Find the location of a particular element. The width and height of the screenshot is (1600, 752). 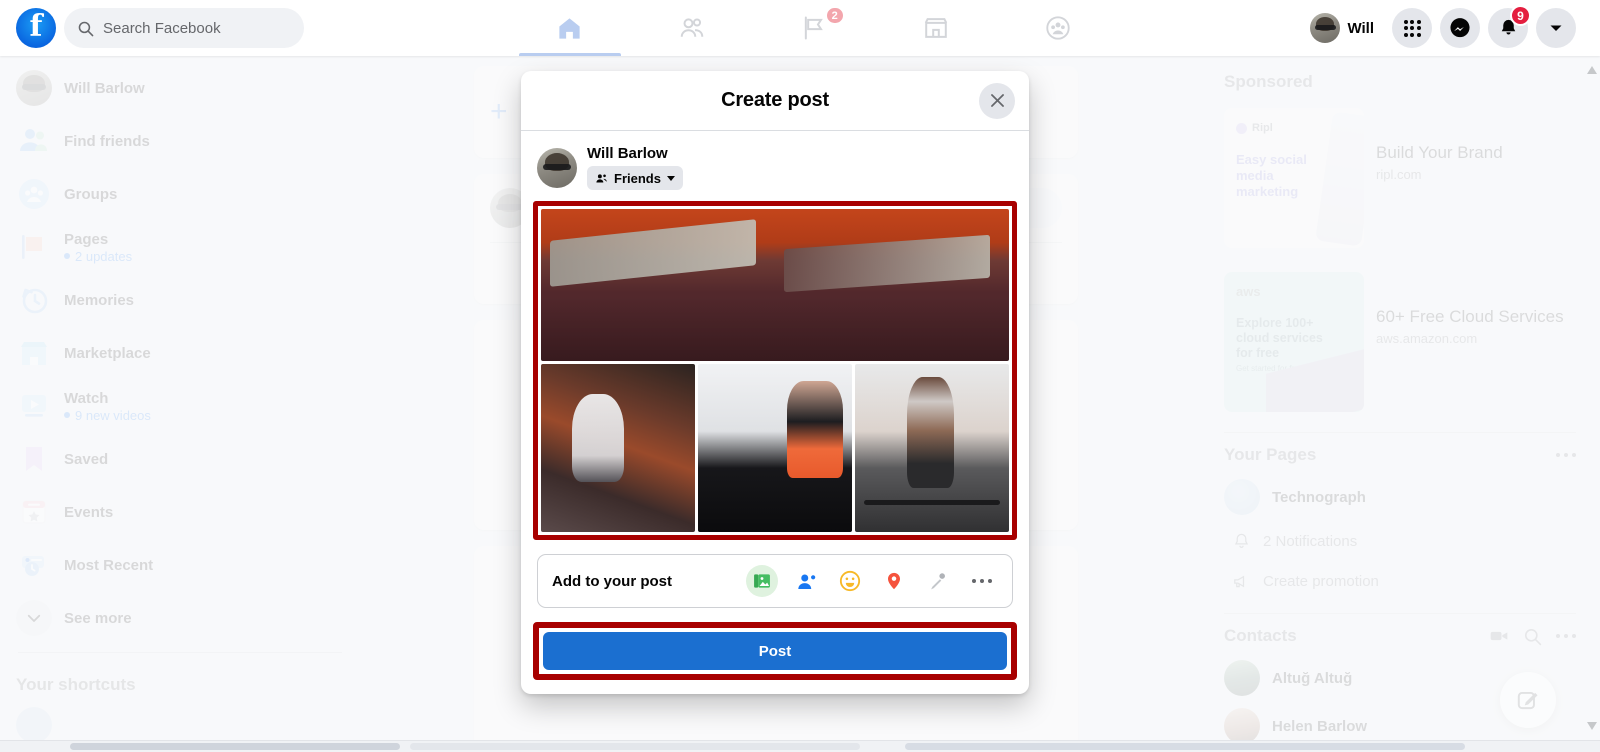

check-in-location-icon is located at coordinates (894, 581).